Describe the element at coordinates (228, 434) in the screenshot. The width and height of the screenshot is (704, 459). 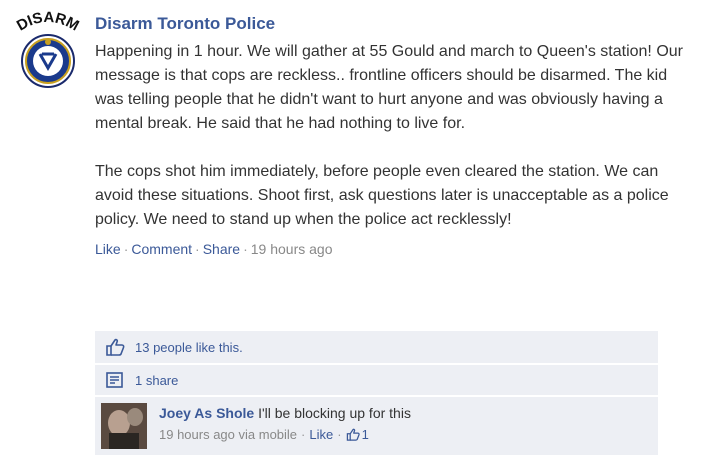
I see `comment-timestamp: 19 hours ago via mobile` at that location.